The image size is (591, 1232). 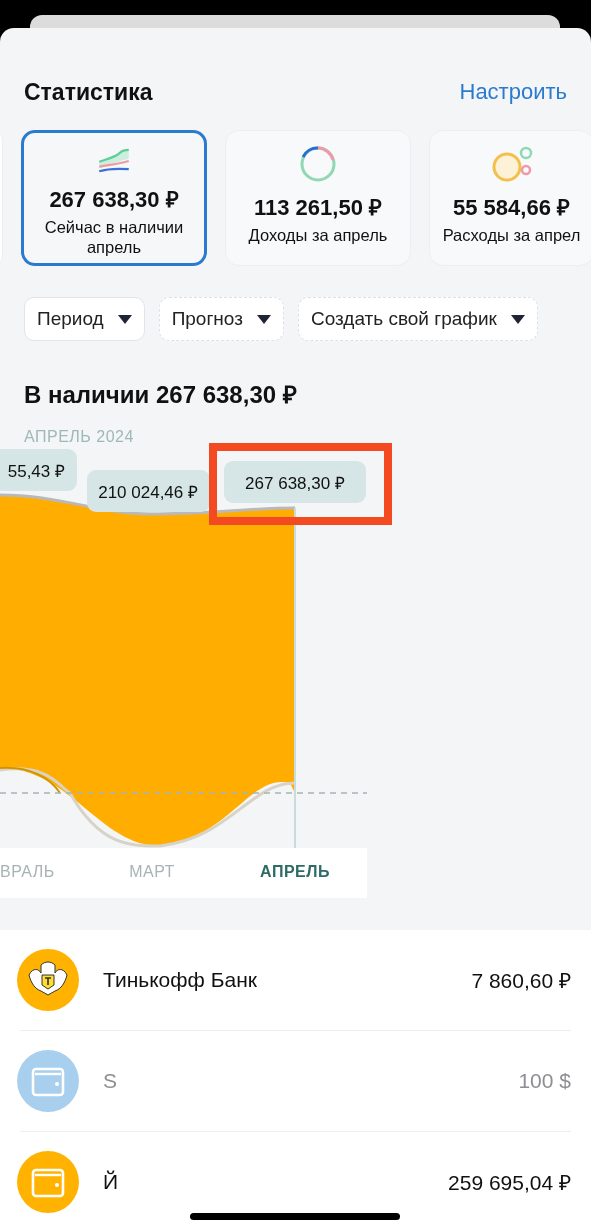 I want to click on stat-card: 113 261,50 ₽ Доходы за апрель, so click(x=318, y=198).